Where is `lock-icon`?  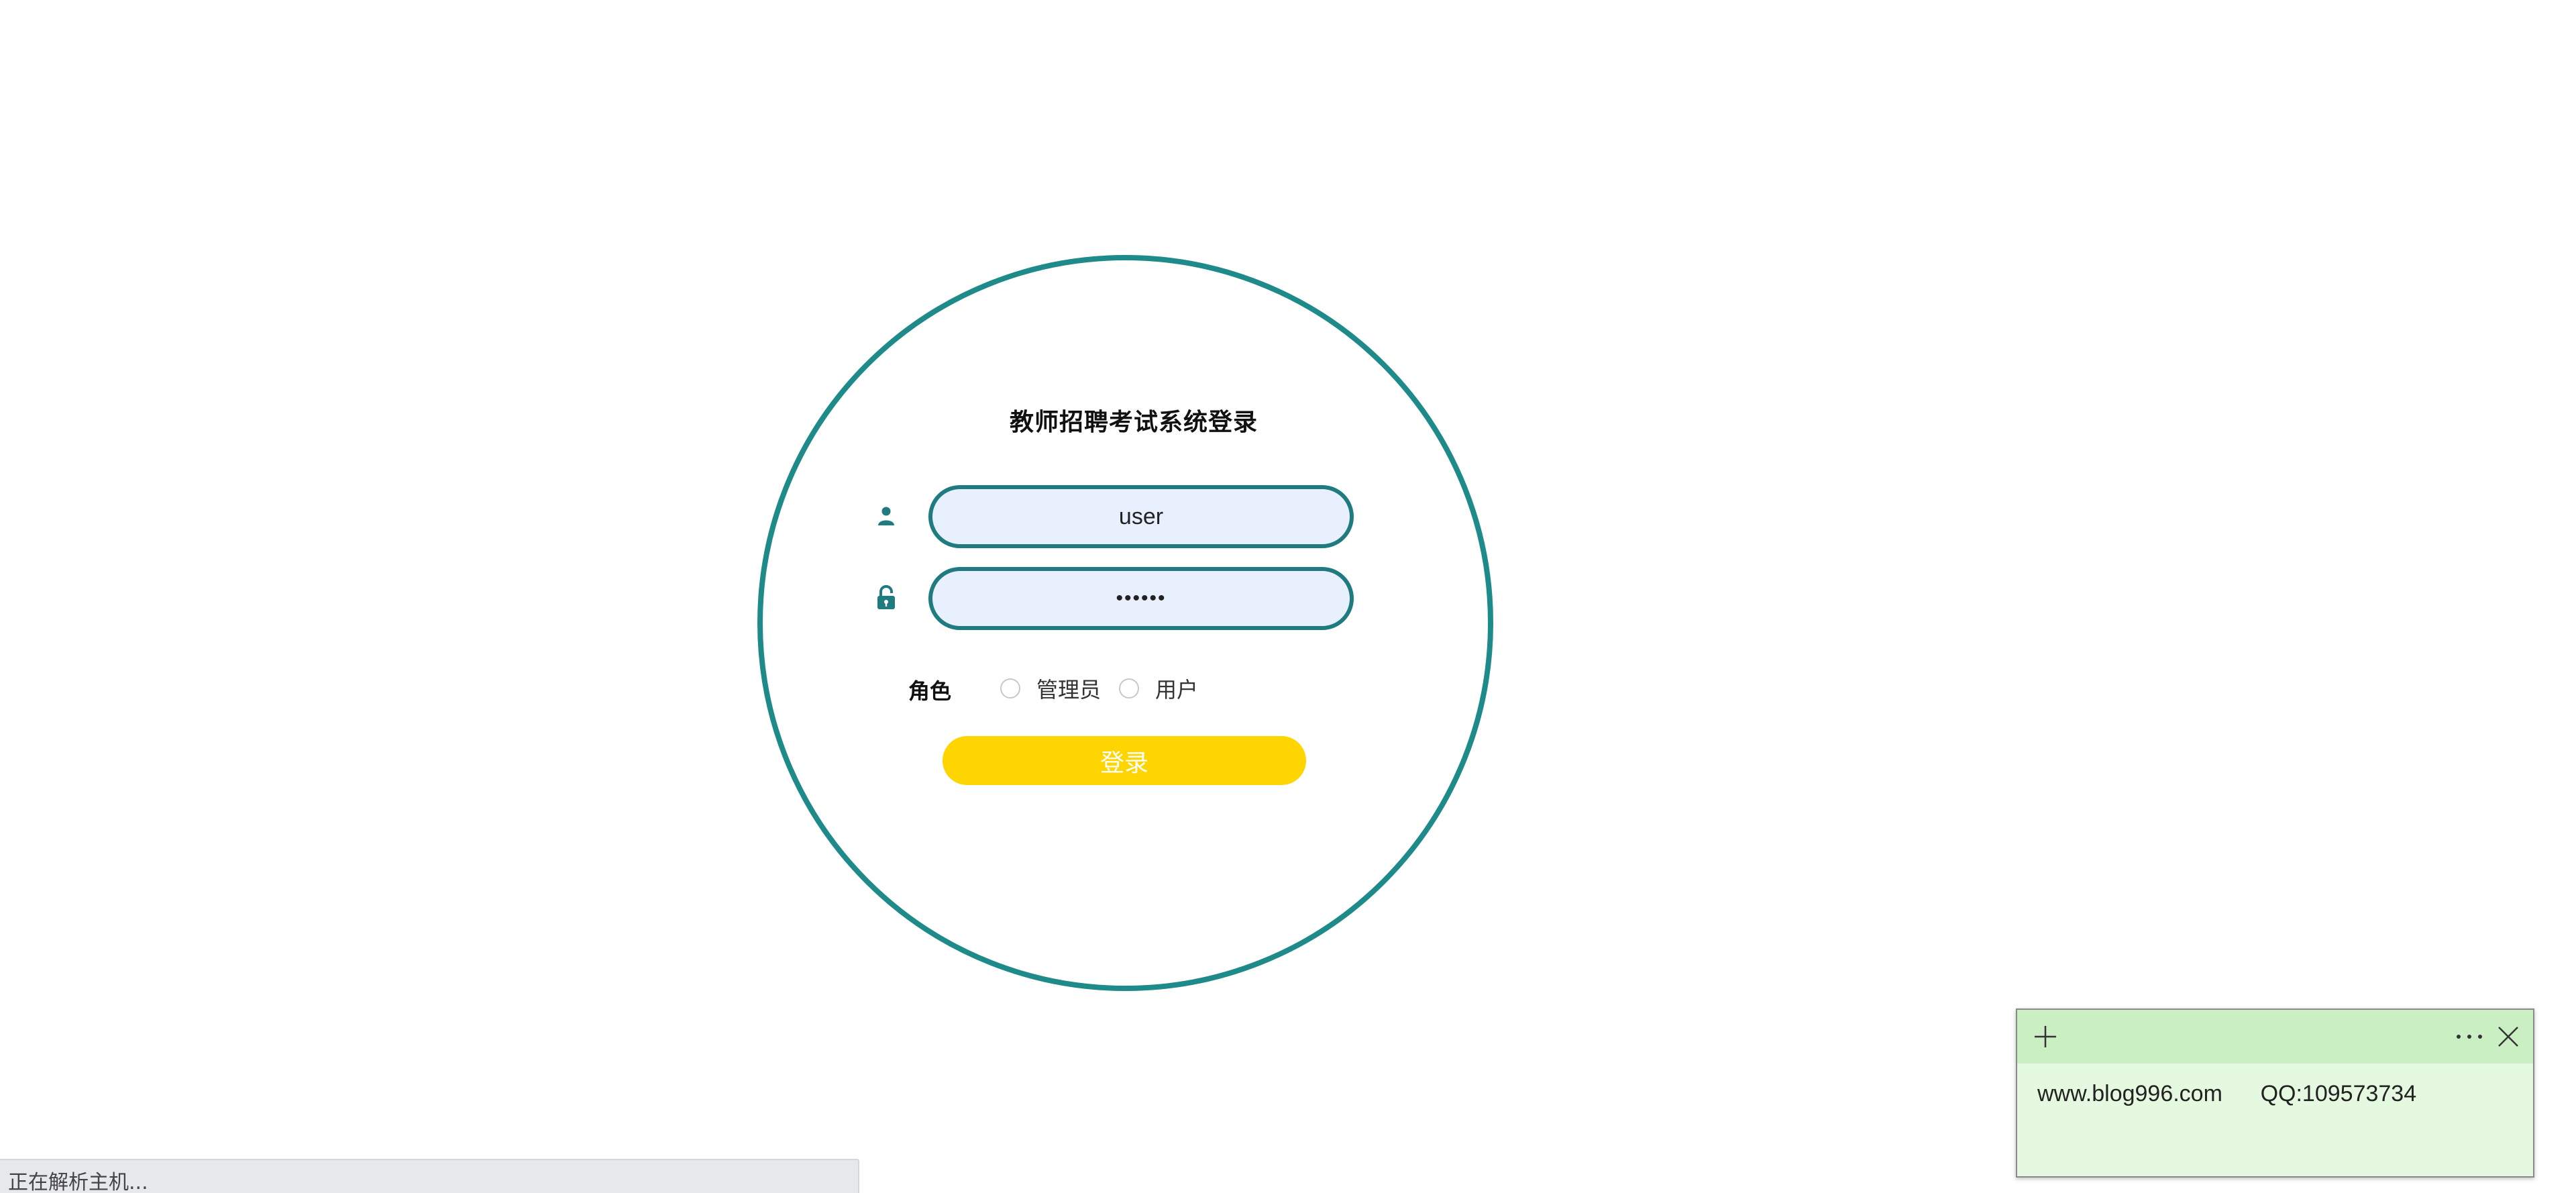 lock-icon is located at coordinates (886, 598).